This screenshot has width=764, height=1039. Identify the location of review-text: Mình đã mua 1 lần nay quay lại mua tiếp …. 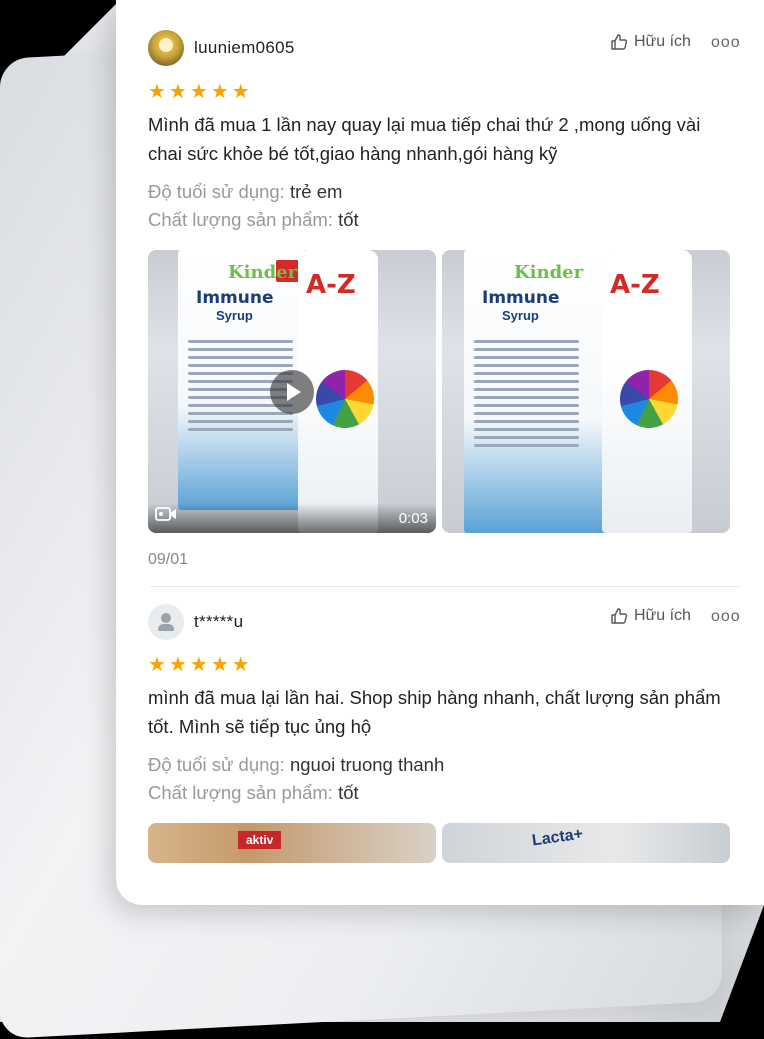
(424, 139).